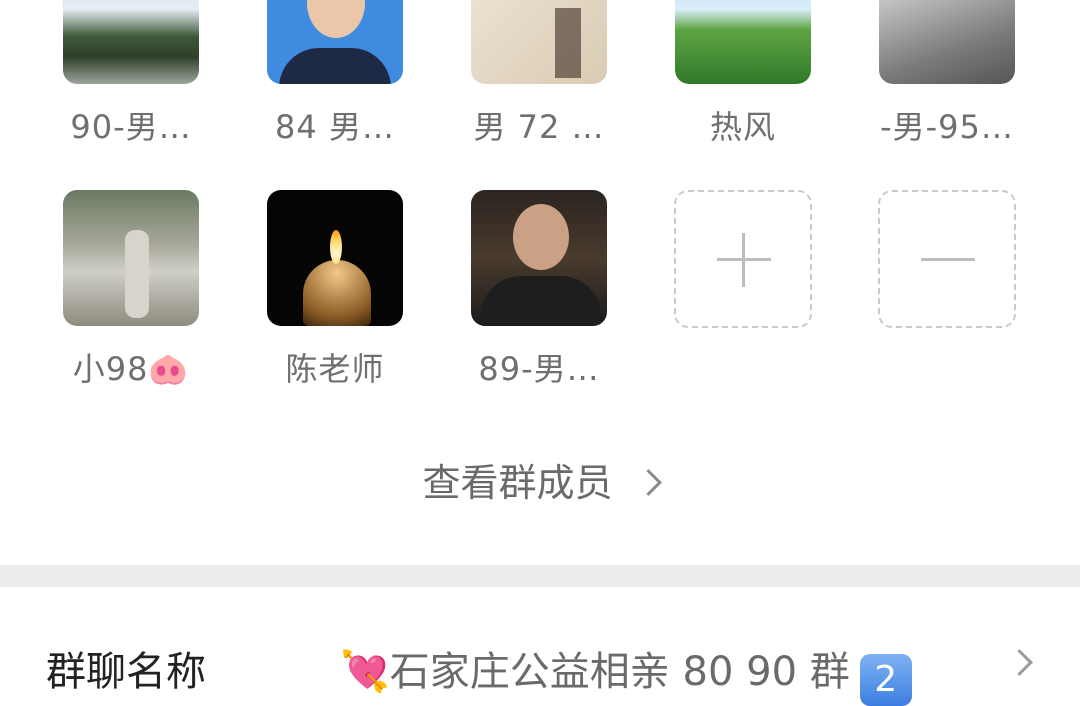 This screenshot has width=1080, height=706. I want to click on view-members-link: 查看群成员, so click(540, 479).